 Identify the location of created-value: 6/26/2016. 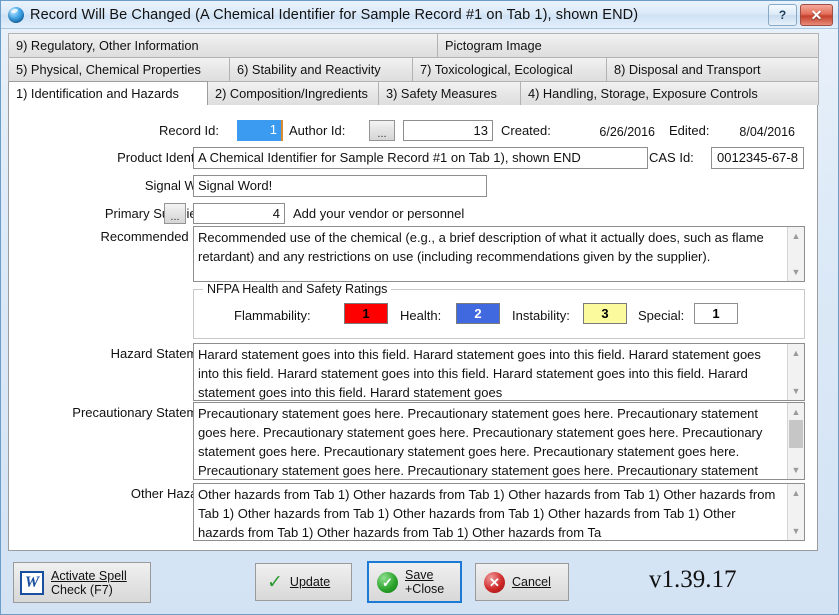
(627, 132).